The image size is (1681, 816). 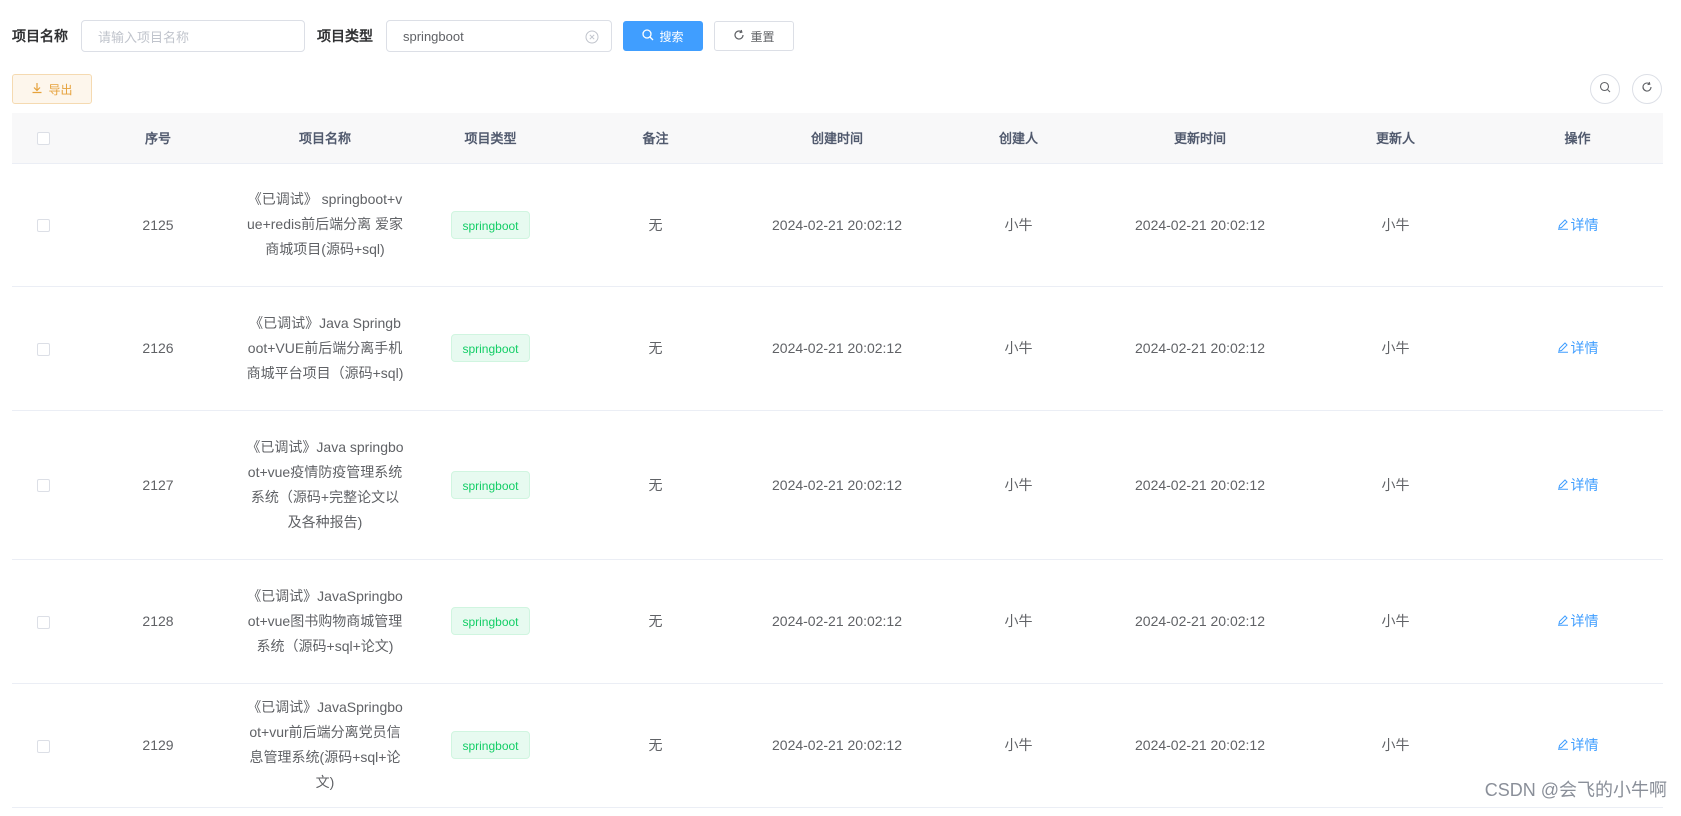 I want to click on project-name-placeholder: 请输入项目名称, so click(x=144, y=37).